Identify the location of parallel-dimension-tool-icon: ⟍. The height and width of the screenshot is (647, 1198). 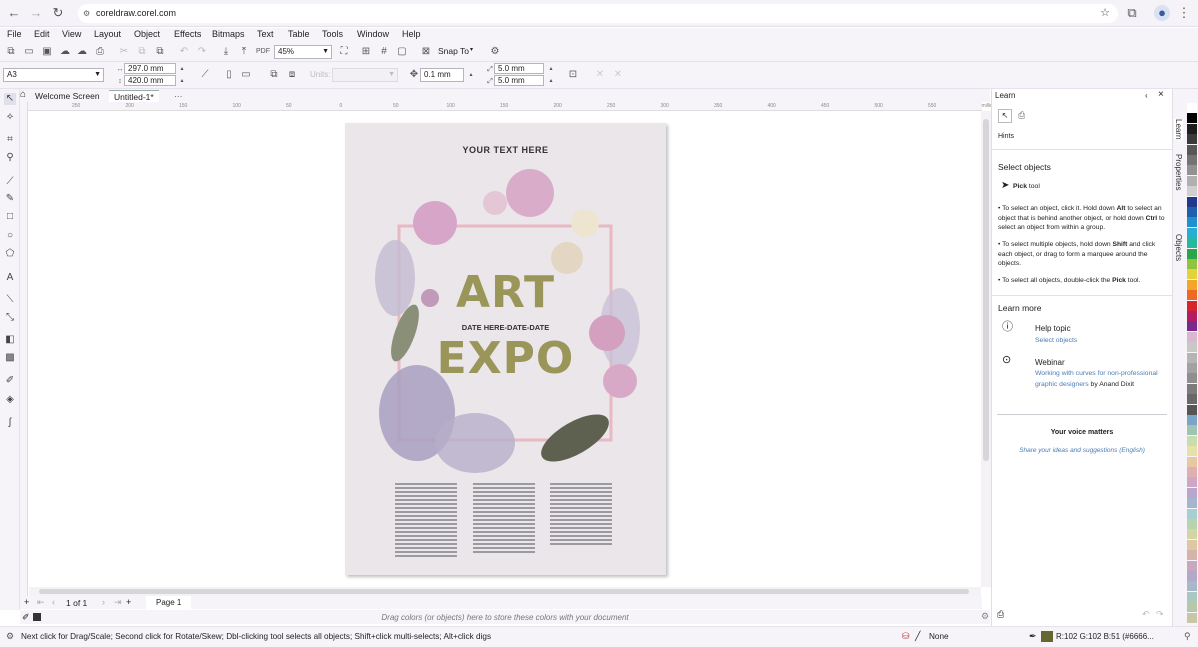
(10, 300).